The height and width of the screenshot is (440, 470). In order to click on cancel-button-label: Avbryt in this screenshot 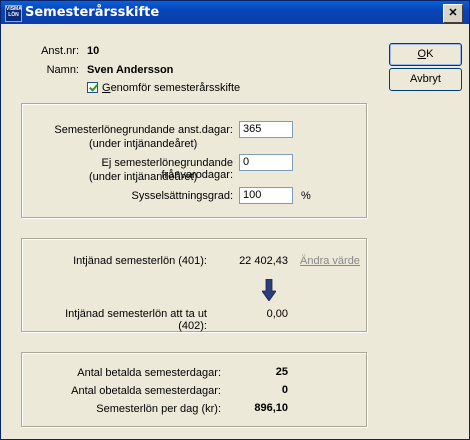, I will do `click(425, 79)`.